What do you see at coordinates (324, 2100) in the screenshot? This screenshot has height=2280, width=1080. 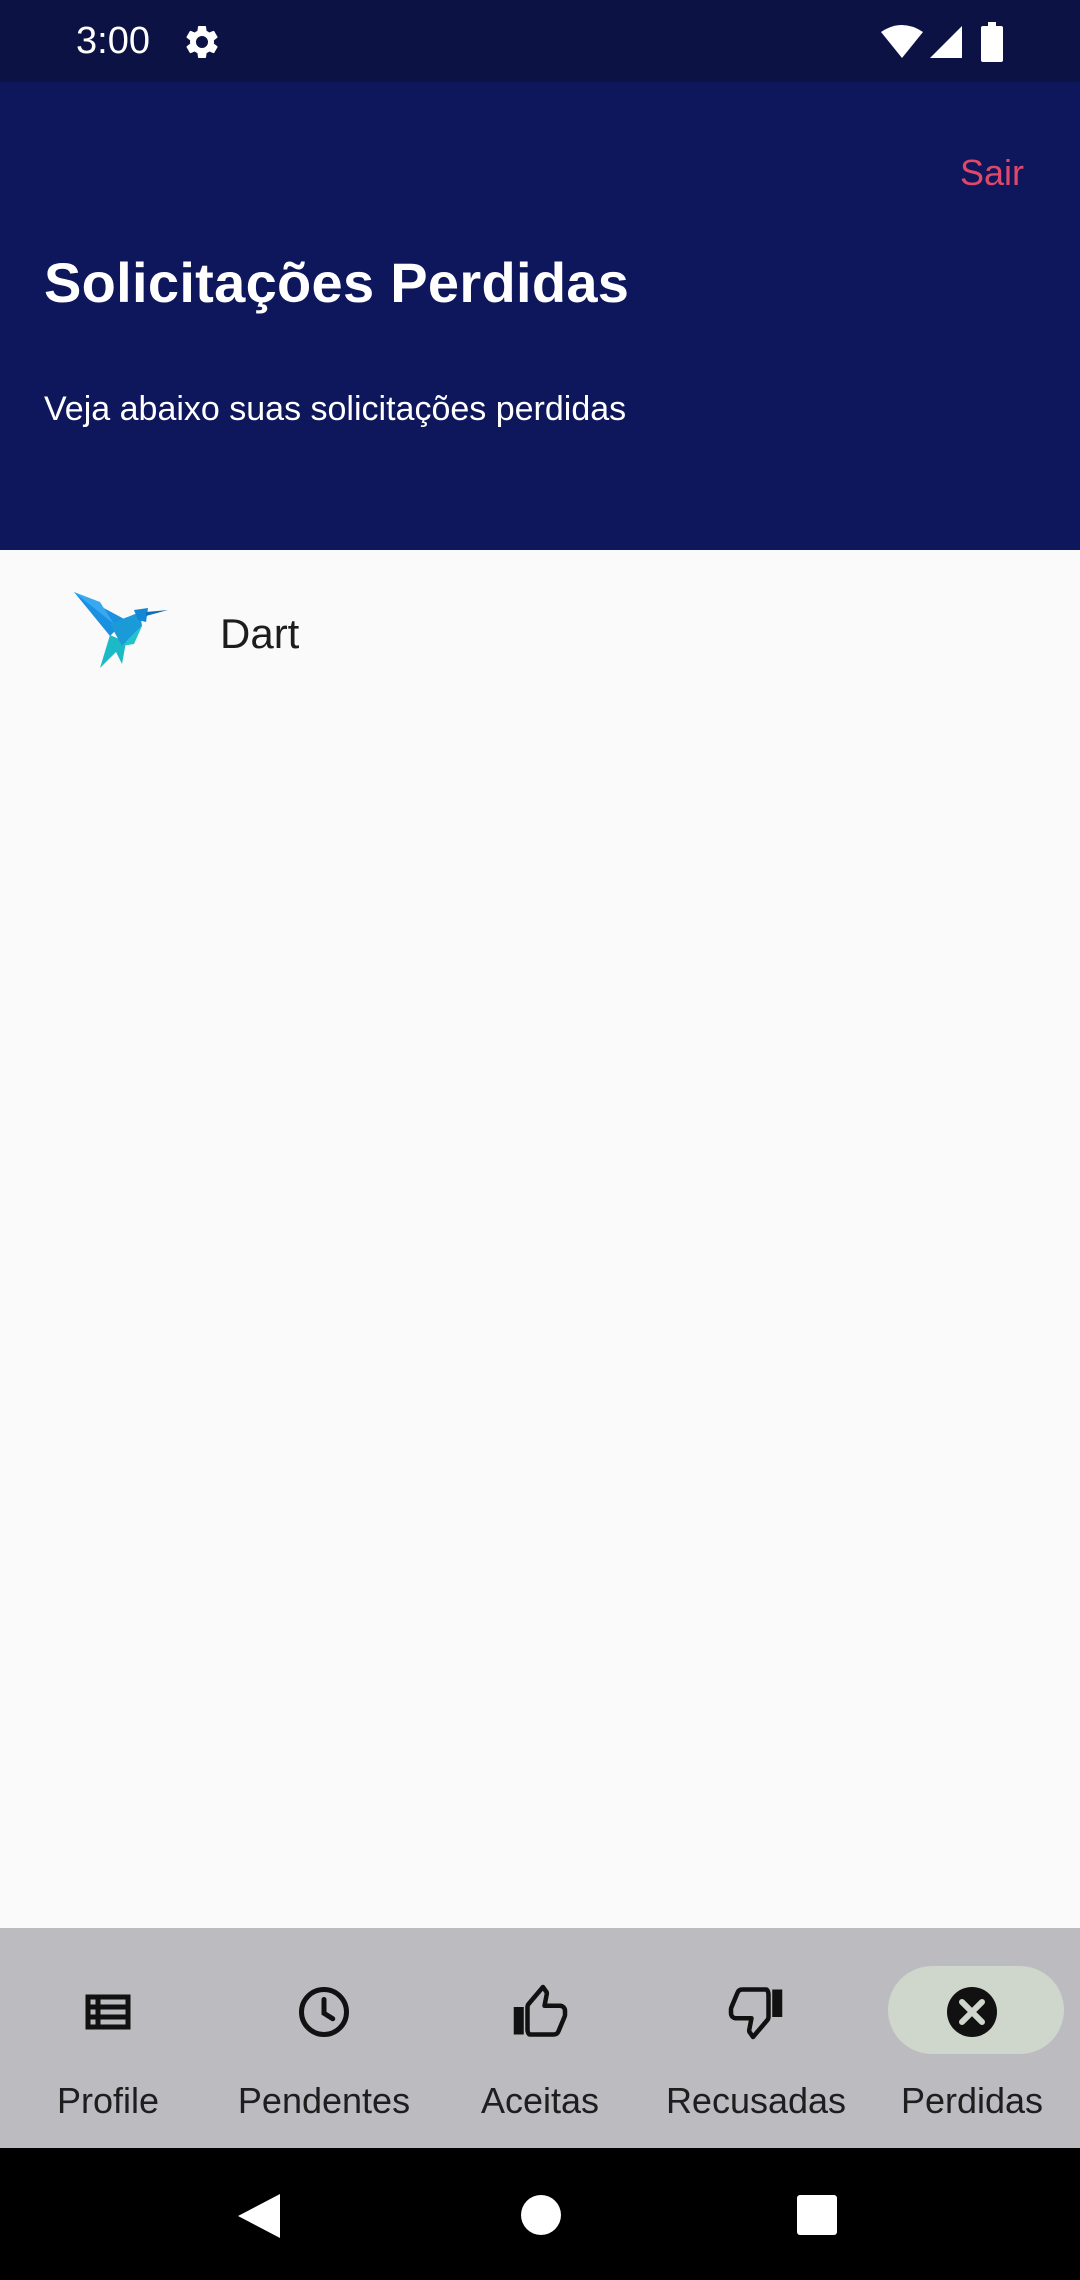 I see `nav-label-pendentes: Pendentes` at bounding box center [324, 2100].